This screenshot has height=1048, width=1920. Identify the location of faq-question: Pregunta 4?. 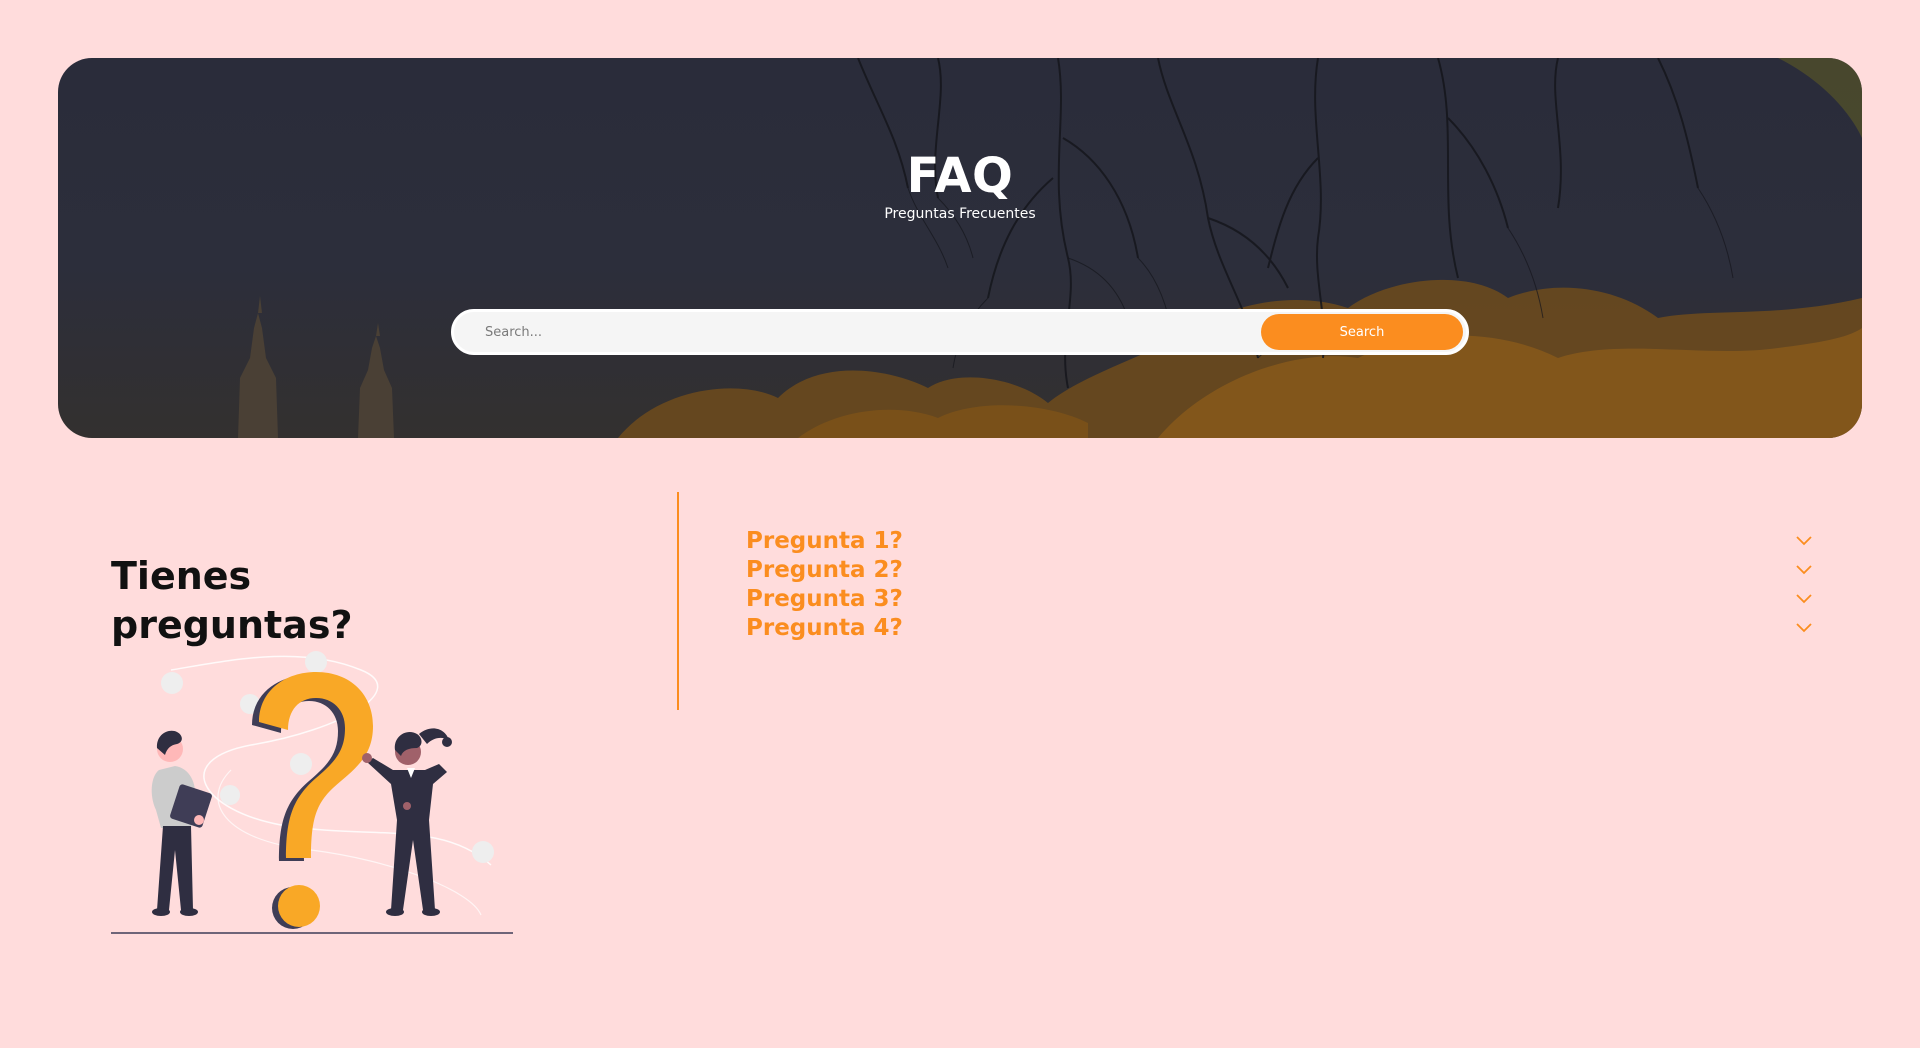
(824, 627).